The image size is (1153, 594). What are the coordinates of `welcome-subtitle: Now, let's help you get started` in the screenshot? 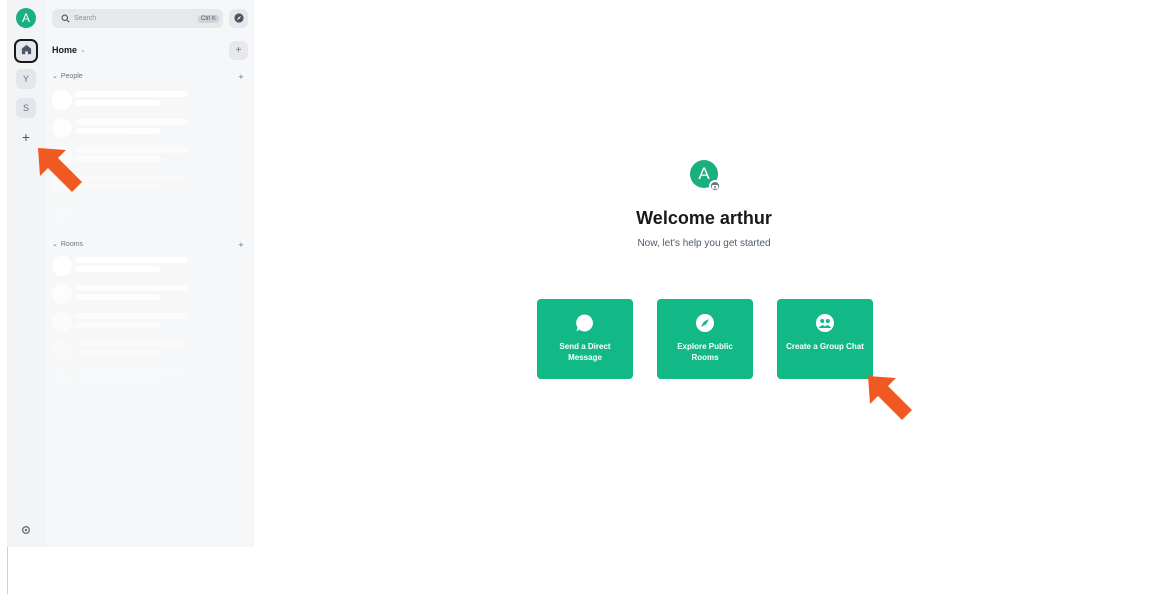 It's located at (704, 243).